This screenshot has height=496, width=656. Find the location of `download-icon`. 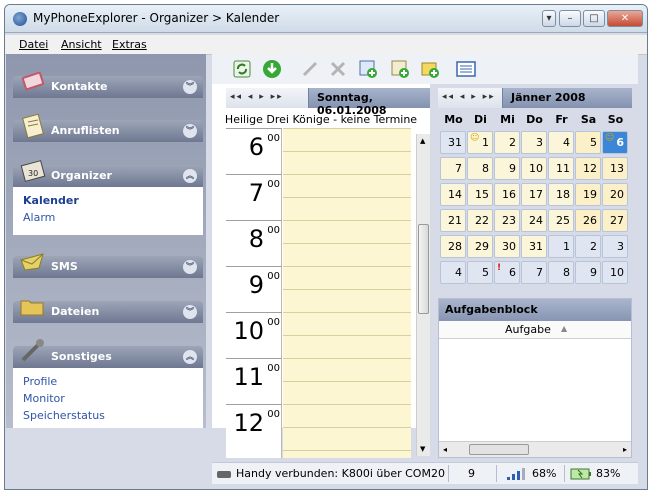

download-icon is located at coordinates (272, 69).